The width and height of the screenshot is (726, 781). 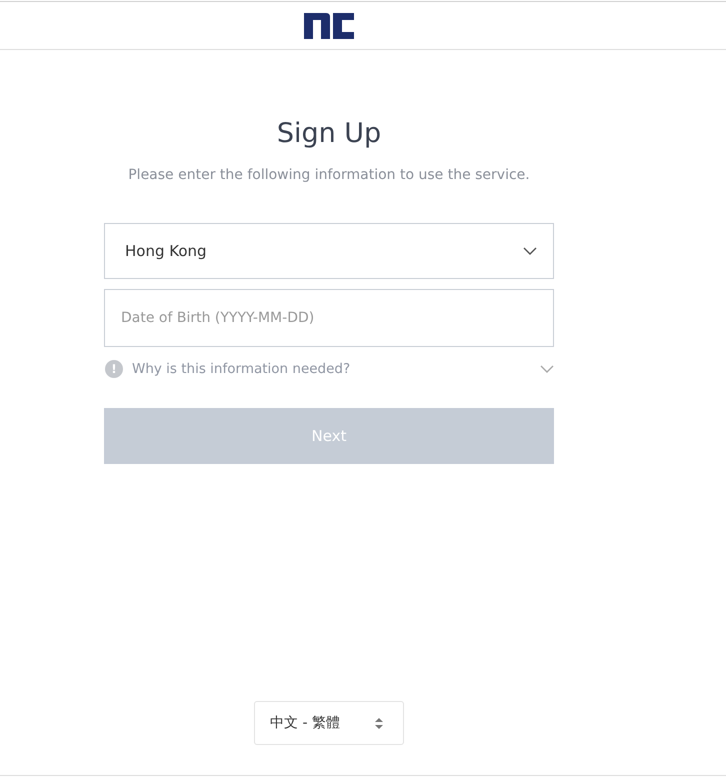 I want to click on logo-icon, so click(x=329, y=25).